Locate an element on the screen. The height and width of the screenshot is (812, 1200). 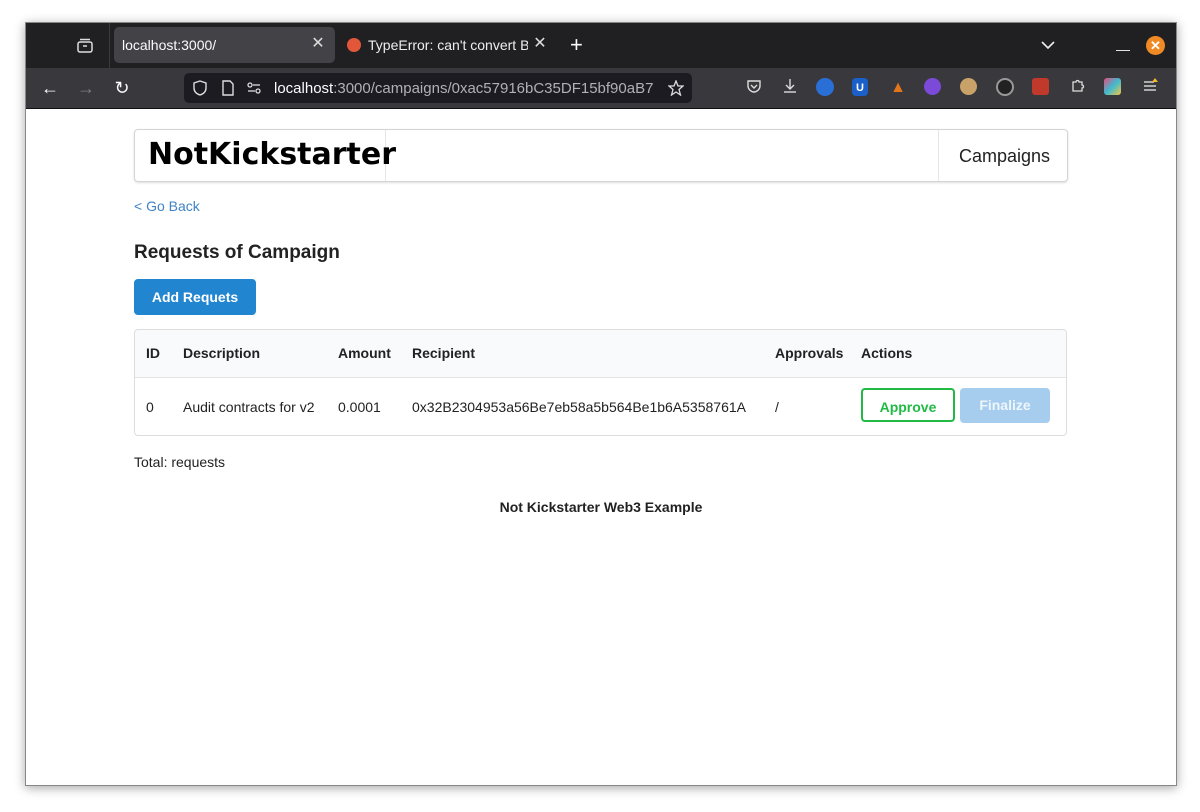
cell-approvals: / is located at coordinates (777, 407).